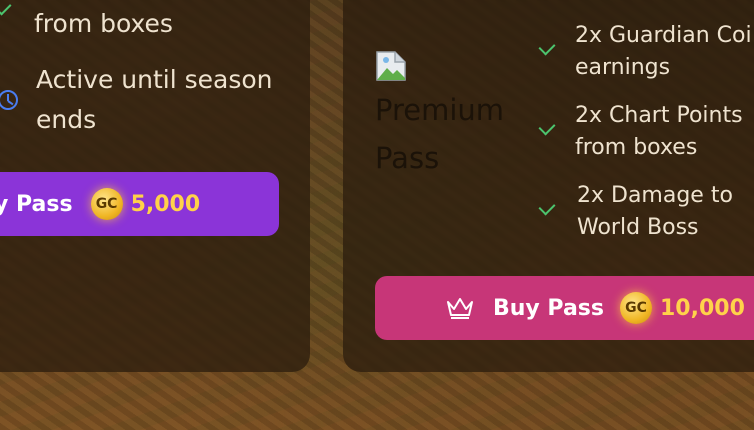 The width and height of the screenshot is (754, 430). I want to click on feature-from-boxes: from boxes, so click(103, 23).